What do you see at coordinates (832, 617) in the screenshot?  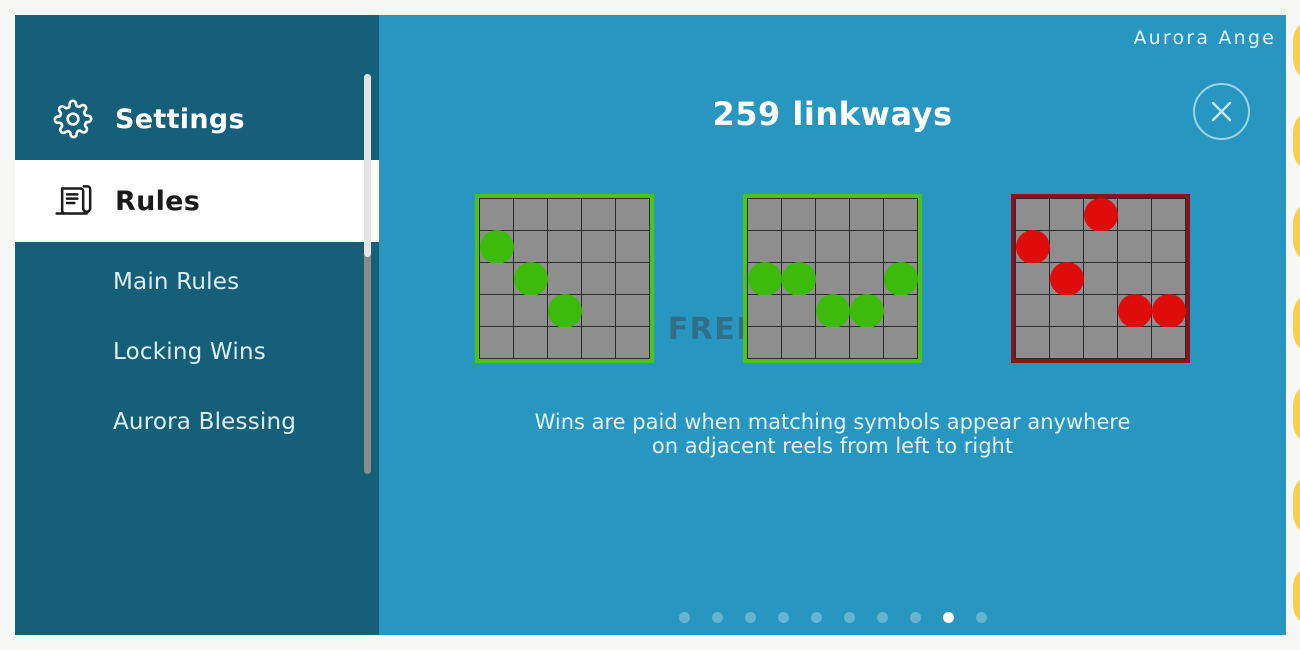 I see `pagination` at bounding box center [832, 617].